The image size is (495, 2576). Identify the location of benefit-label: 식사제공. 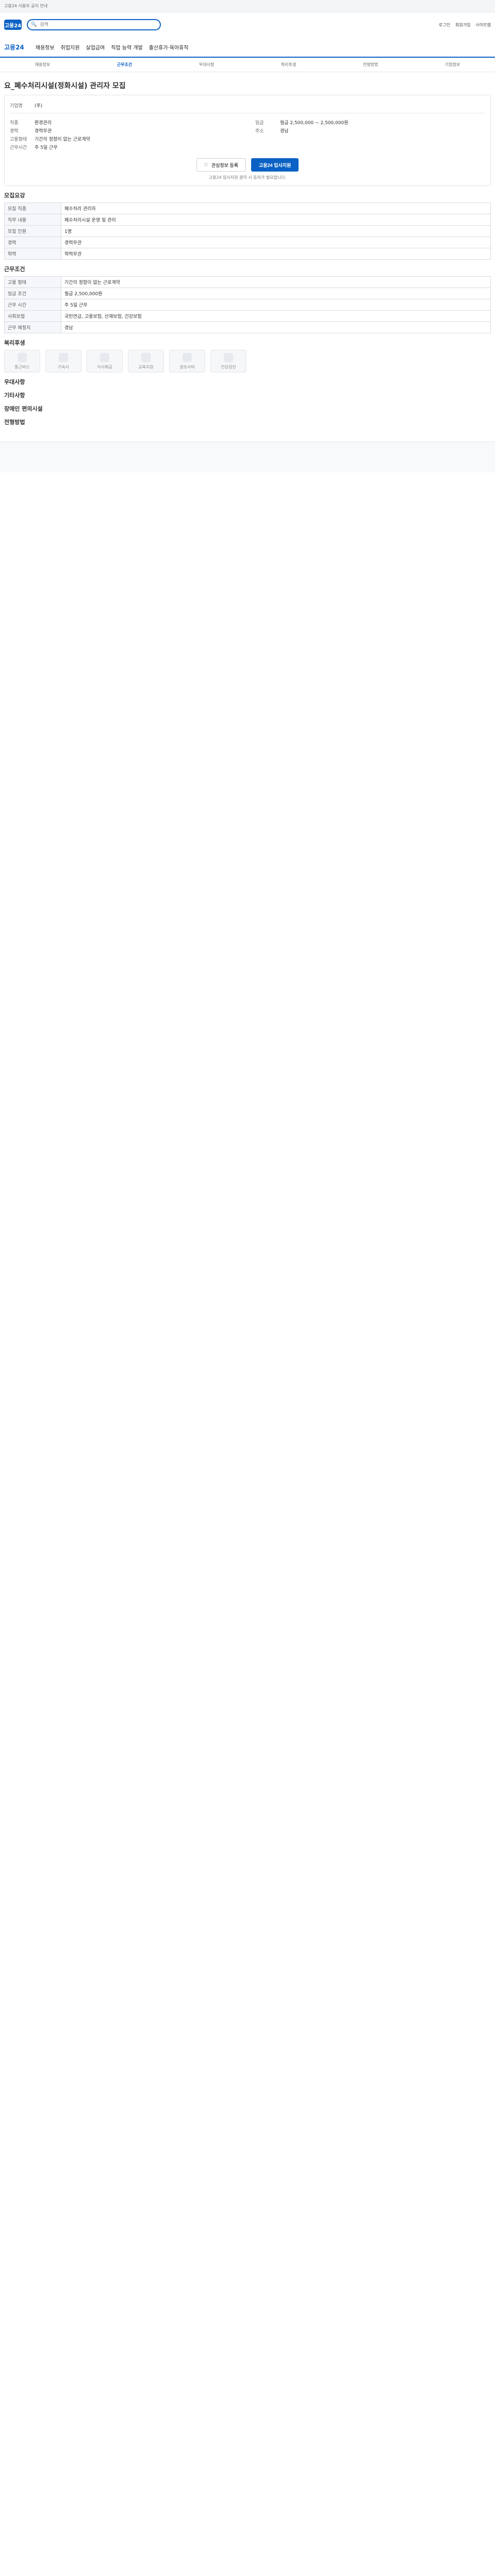
(105, 366).